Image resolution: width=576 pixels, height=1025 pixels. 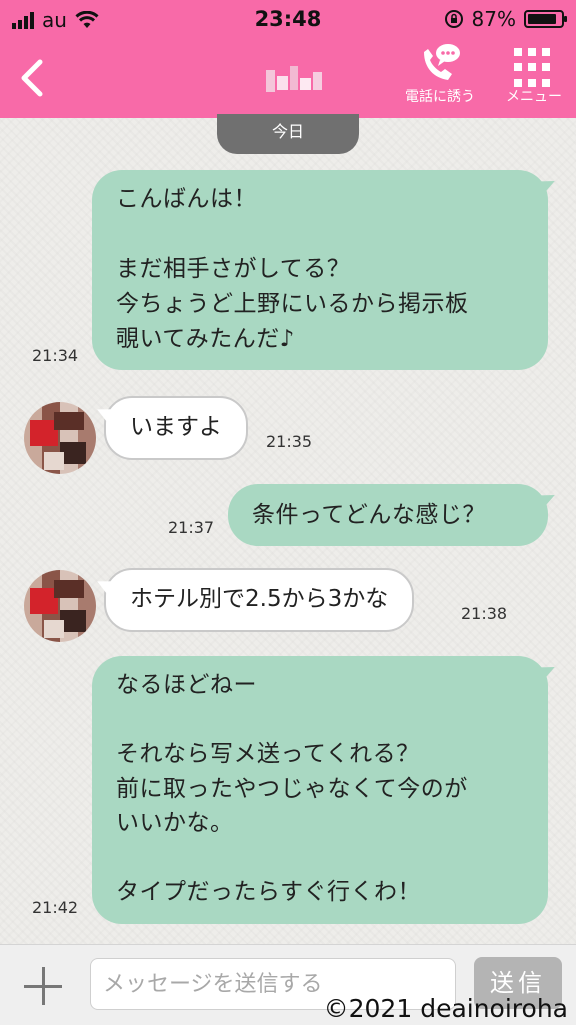 What do you see at coordinates (288, 20) in the screenshot?
I see `status-bar: au 23:48 87%` at bounding box center [288, 20].